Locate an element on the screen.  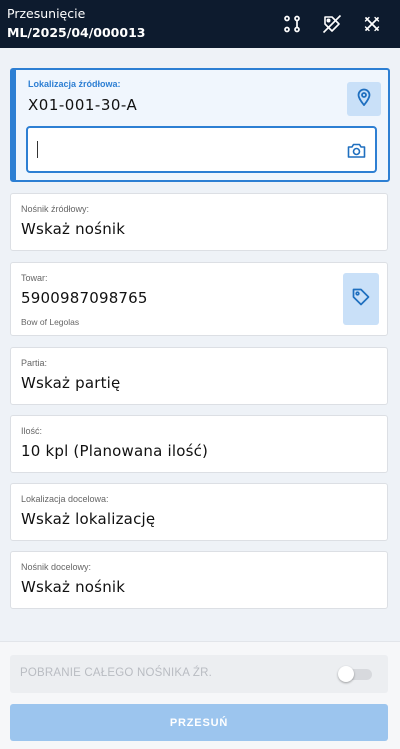
scan-input is located at coordinates (186, 150).